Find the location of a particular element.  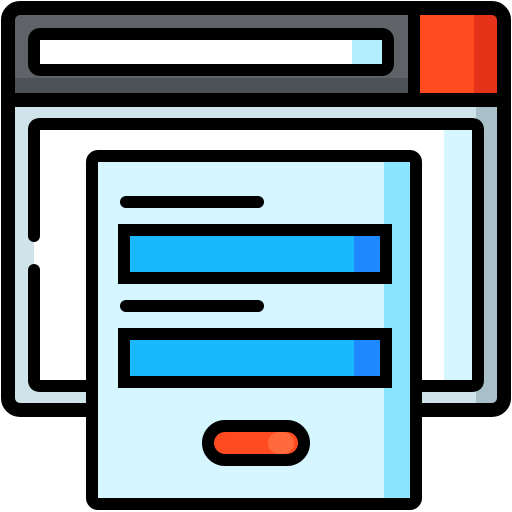

content-area-shade is located at coordinates (459, 255).